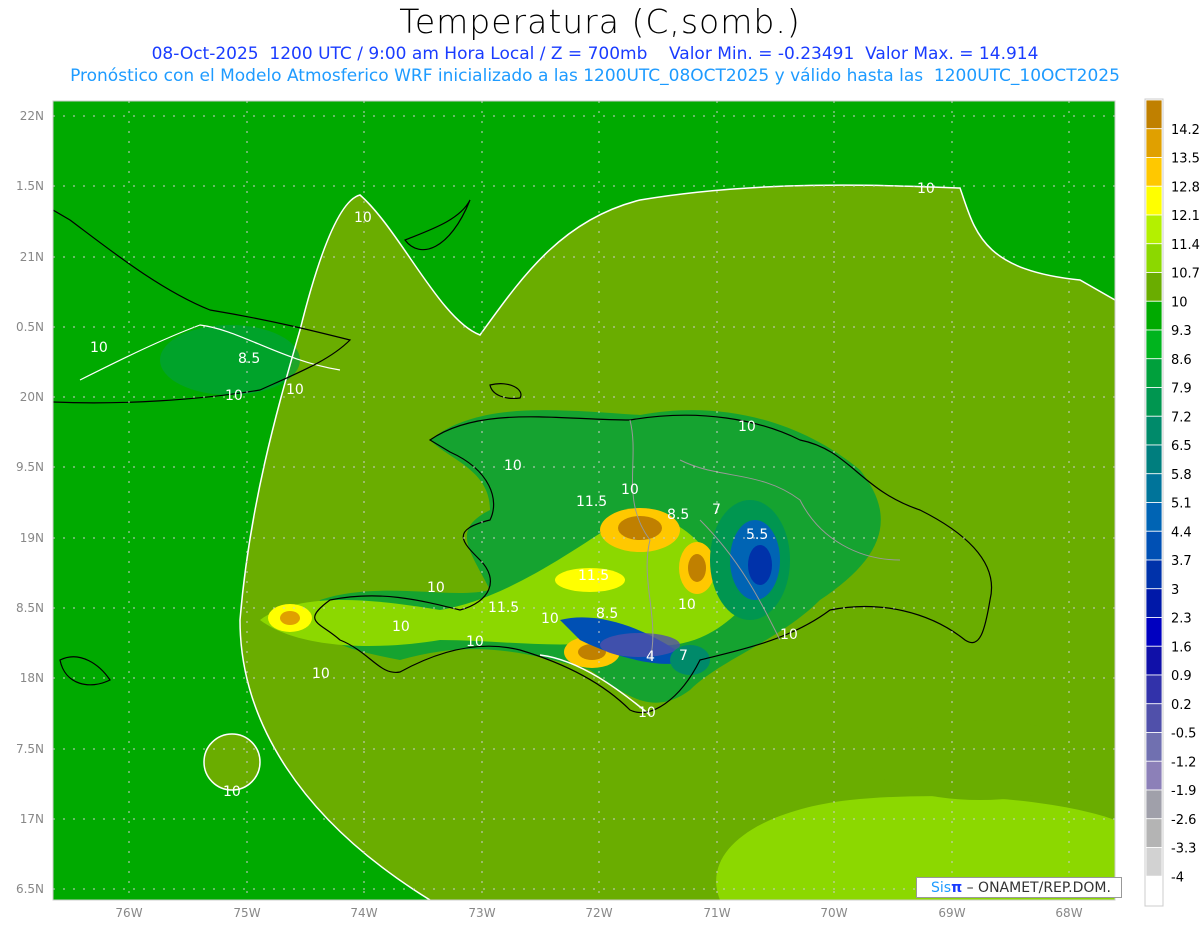  Describe the element at coordinates (1183, 820) in the screenshot. I see `colorbar-label: -2.6` at that location.